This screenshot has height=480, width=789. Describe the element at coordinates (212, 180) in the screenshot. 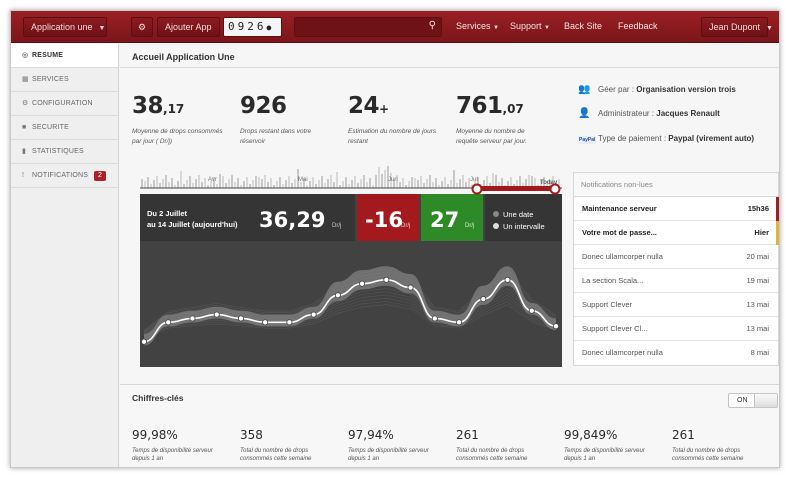

I see `timeline-month: Avr` at that location.